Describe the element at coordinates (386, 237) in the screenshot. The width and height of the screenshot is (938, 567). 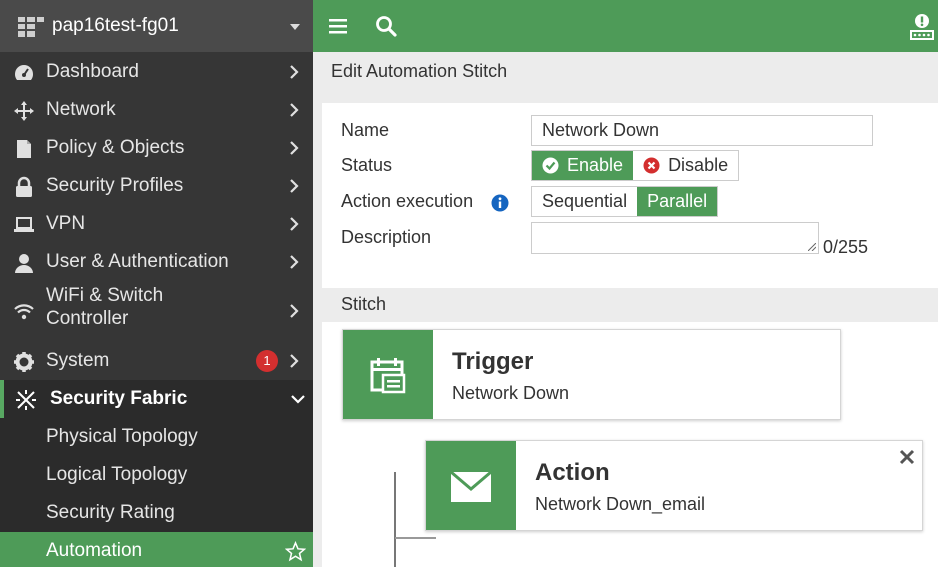
I see `description-label: Description` at that location.